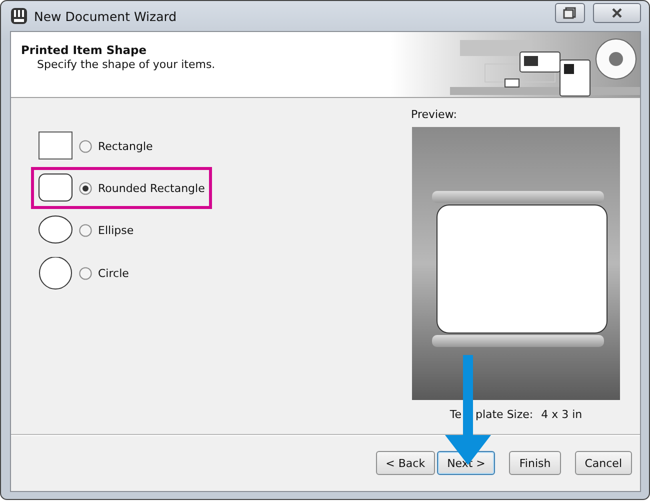 This screenshot has width=650, height=502. Describe the element at coordinates (434, 114) in the screenshot. I see `preview-label: Preview:` at that location.